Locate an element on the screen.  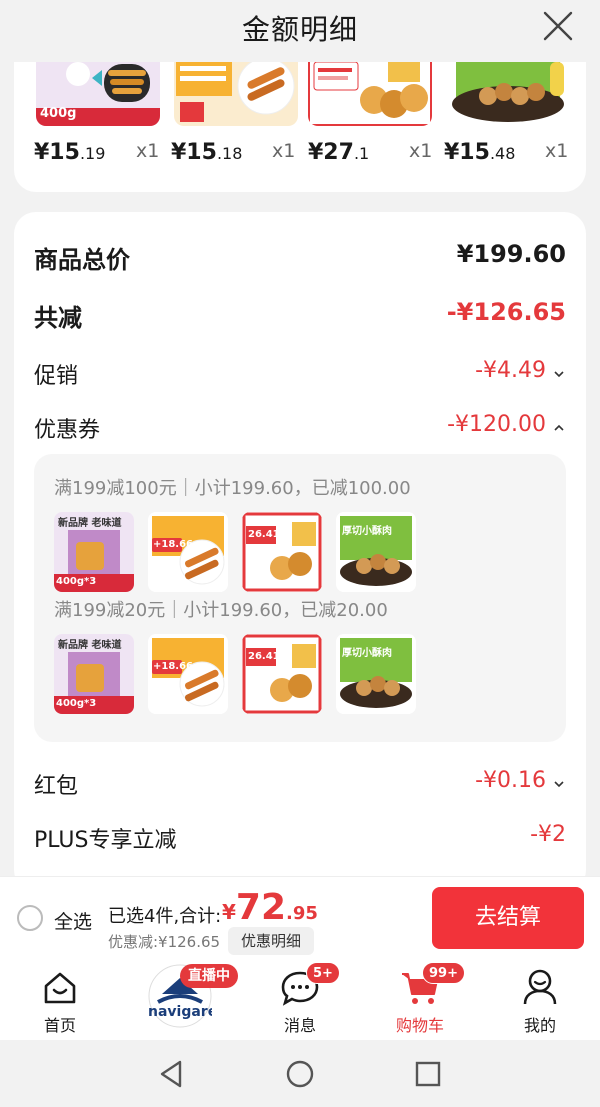
checkout-bar: 全选 已选4件,合计: ¥72.95 优惠减:¥126.65 优惠明细 去结算 is located at coordinates (300, 918).